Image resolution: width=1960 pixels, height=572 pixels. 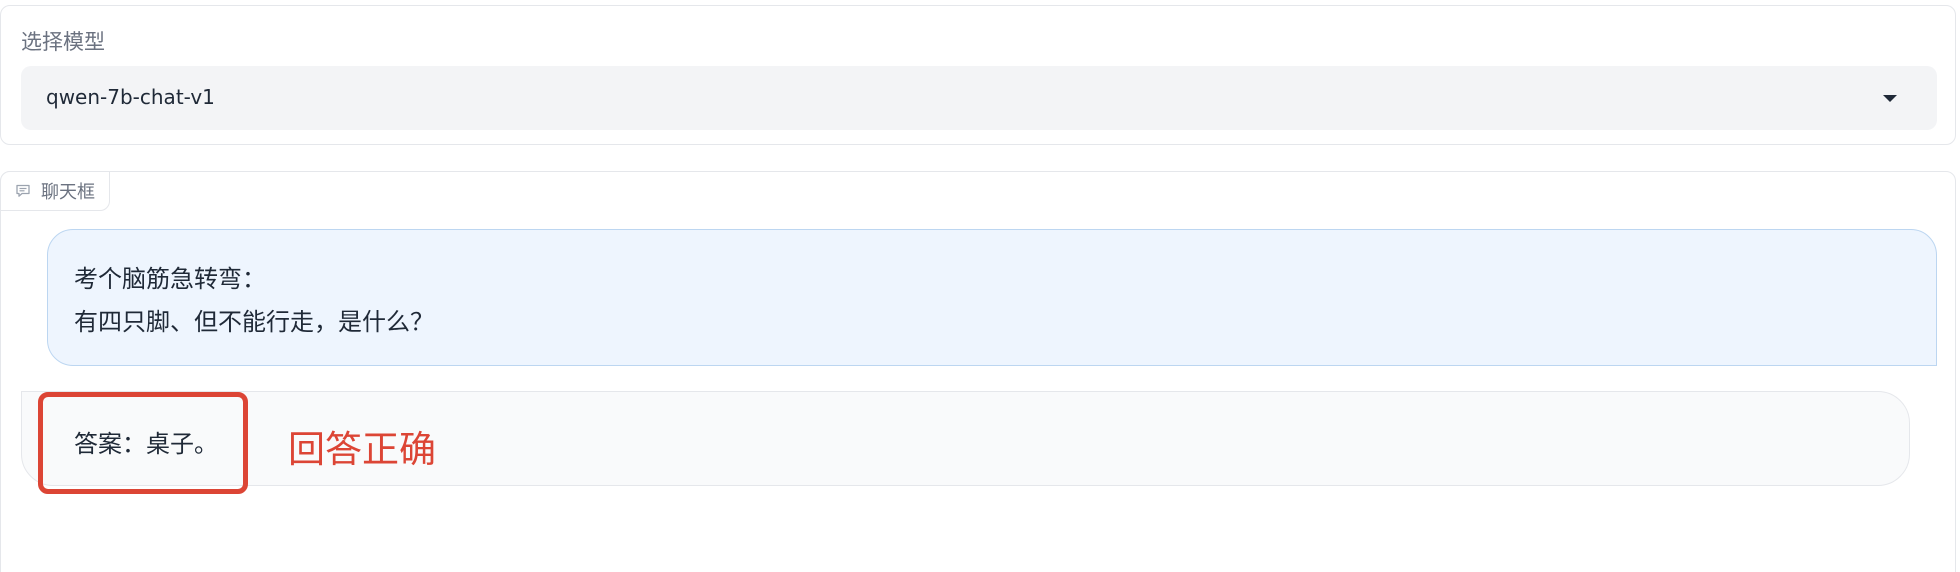 What do you see at coordinates (979, 98) in the screenshot?
I see `model-dropdown: qwen-7b-chat-v1` at bounding box center [979, 98].